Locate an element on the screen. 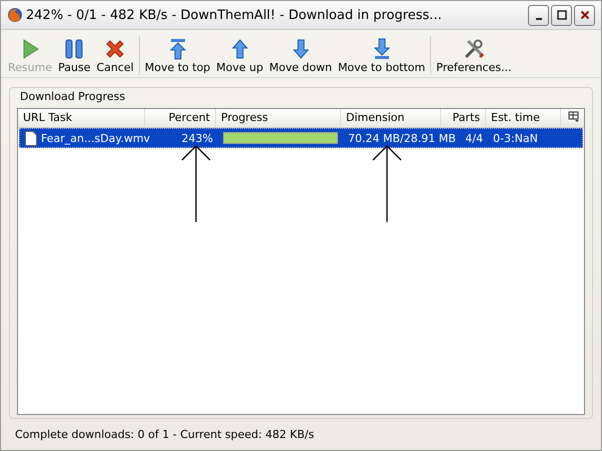  toolbar-button: Move to bottom is located at coordinates (381, 55).